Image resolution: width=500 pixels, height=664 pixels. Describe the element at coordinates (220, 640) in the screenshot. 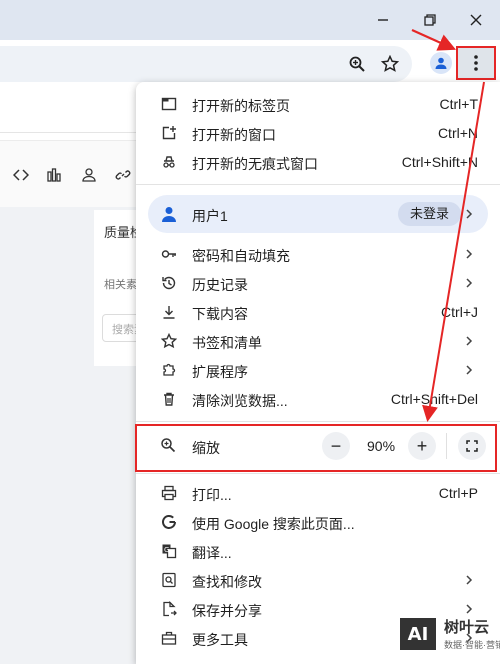

I see `menu-item-label: 更多工具` at that location.